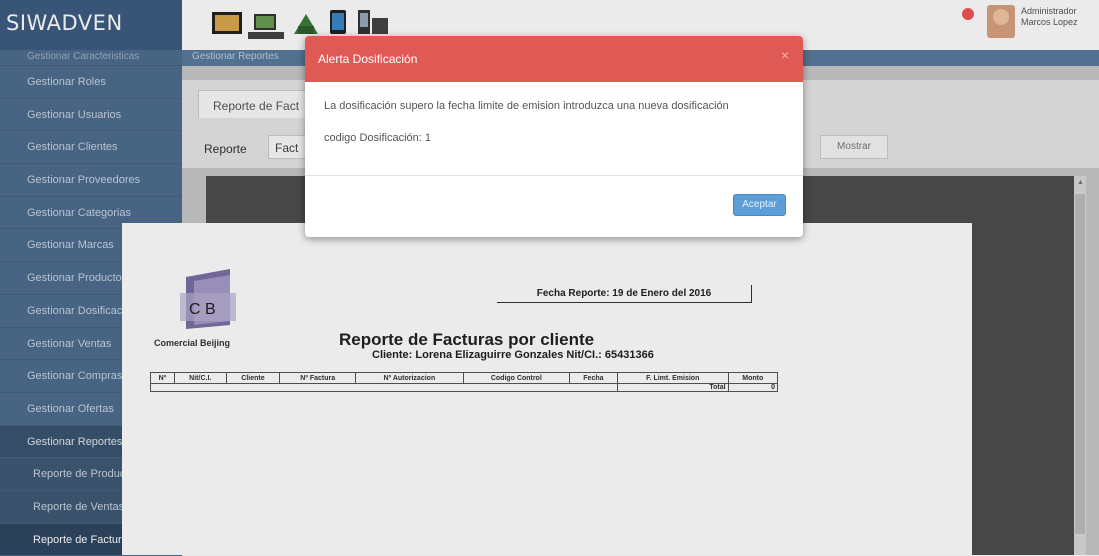 The height and width of the screenshot is (556, 1099). I want to click on modal-header: Alerta Dosificación ×, so click(554, 59).